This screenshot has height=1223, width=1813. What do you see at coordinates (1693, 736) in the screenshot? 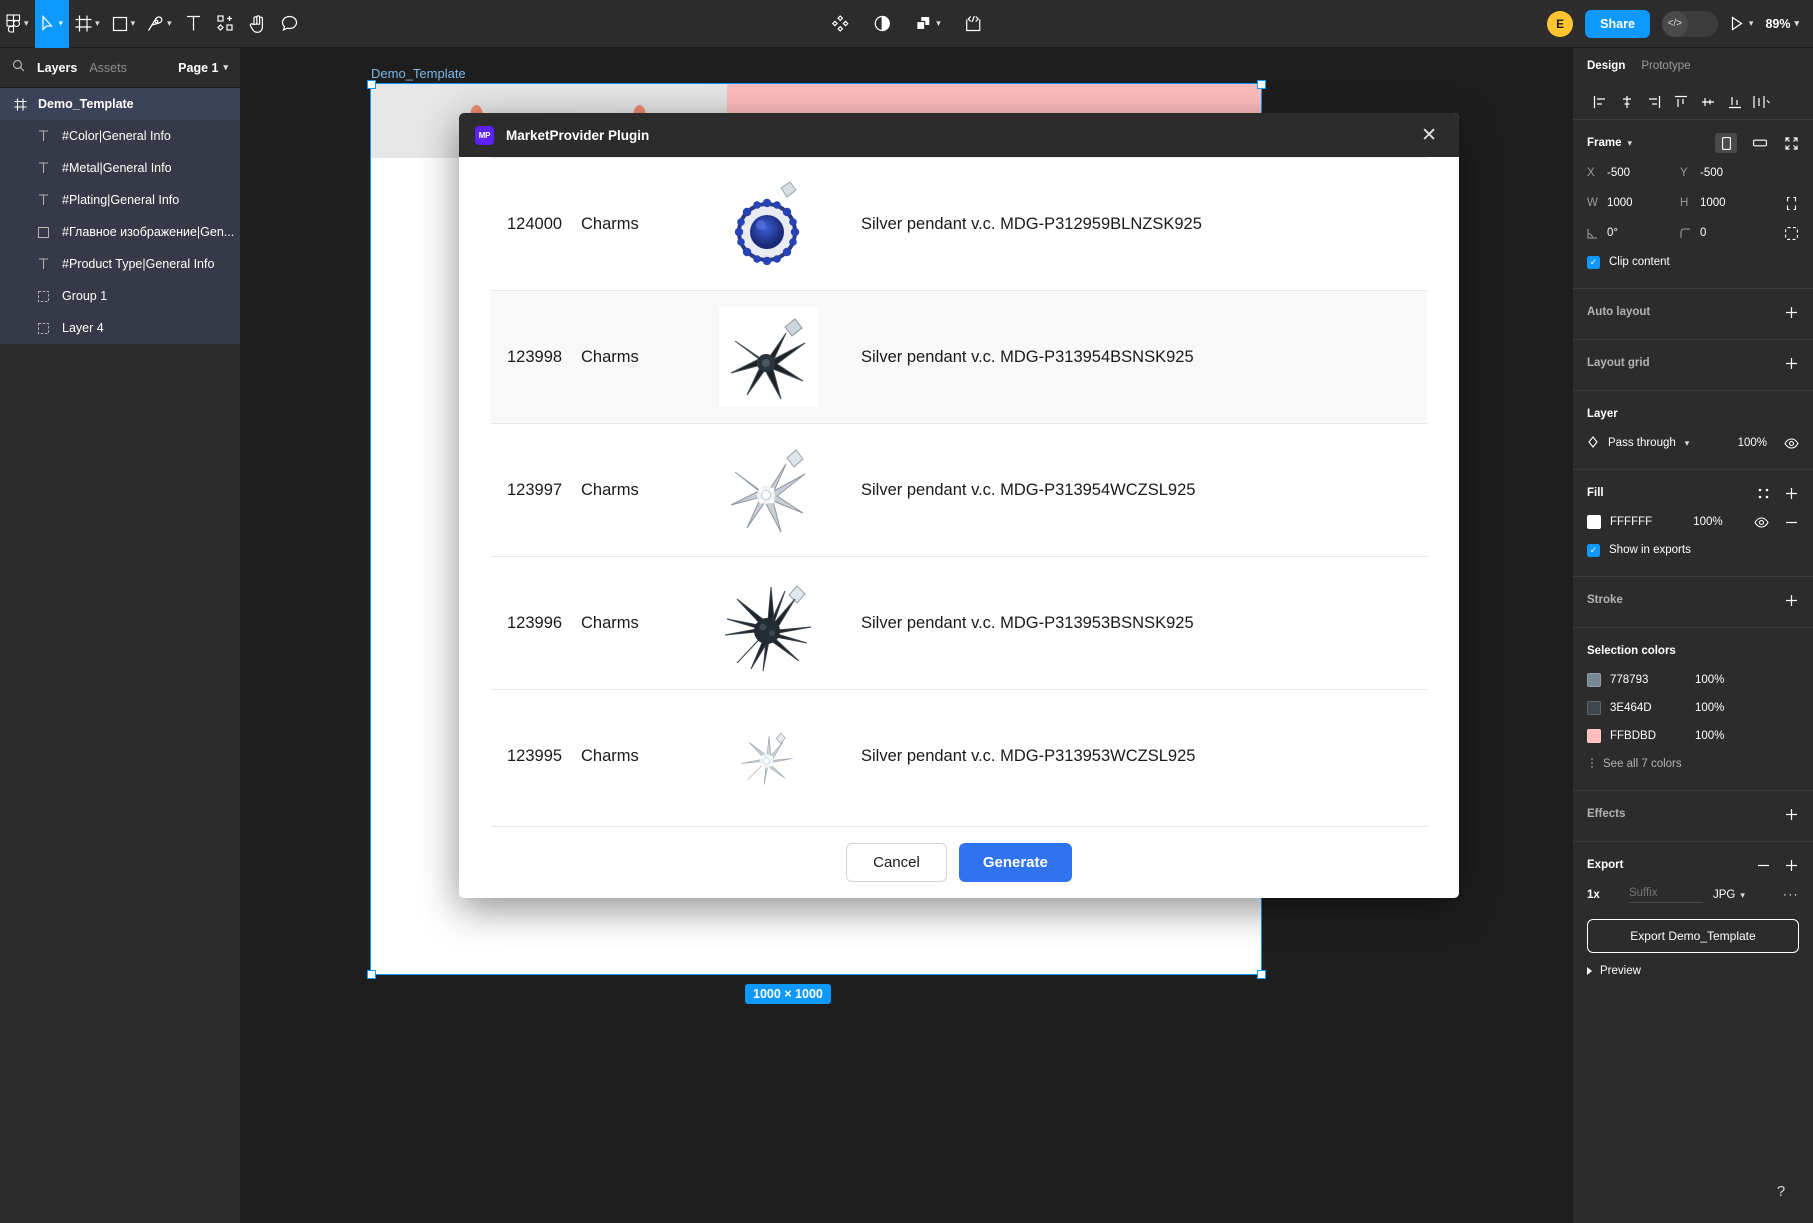
I see `selection-color-row: FFBDBD 100%` at bounding box center [1693, 736].